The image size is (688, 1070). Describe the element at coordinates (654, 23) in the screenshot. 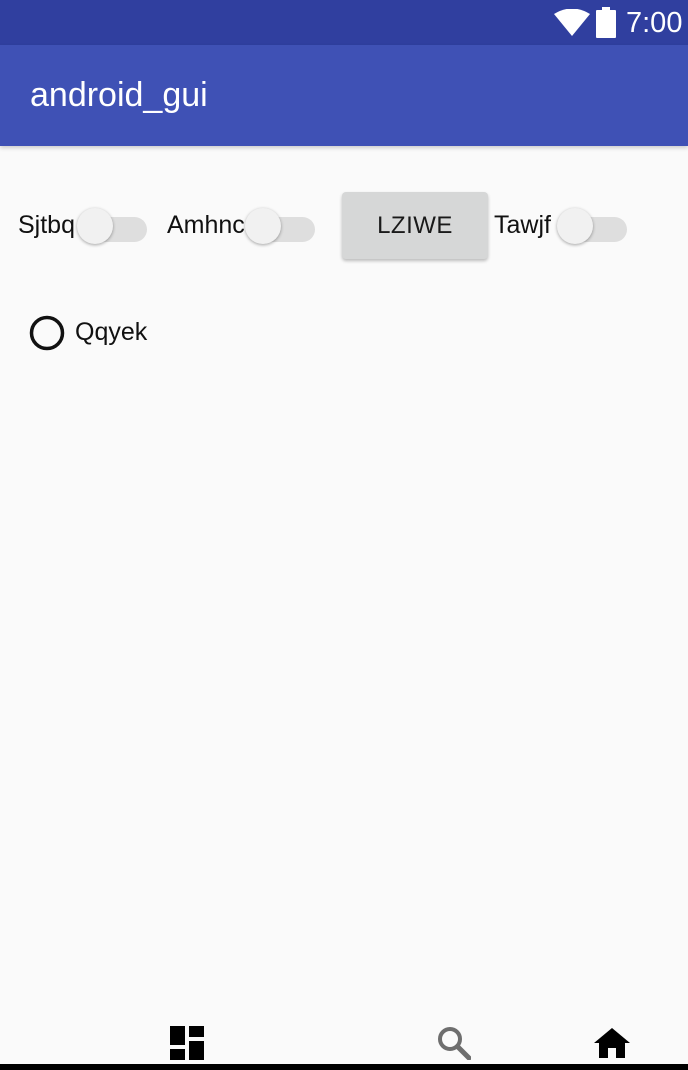

I see `status-time: 7:00` at that location.